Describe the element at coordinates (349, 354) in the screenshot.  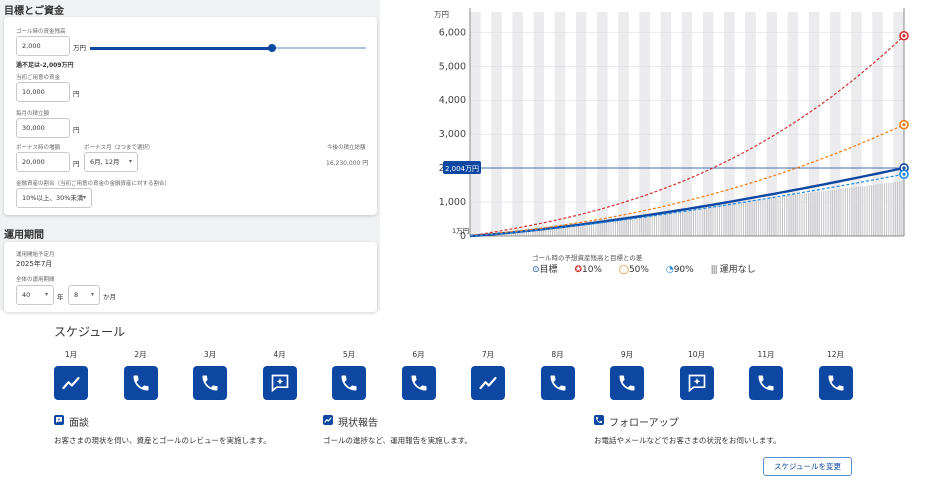
I see `month-label: 5月` at that location.